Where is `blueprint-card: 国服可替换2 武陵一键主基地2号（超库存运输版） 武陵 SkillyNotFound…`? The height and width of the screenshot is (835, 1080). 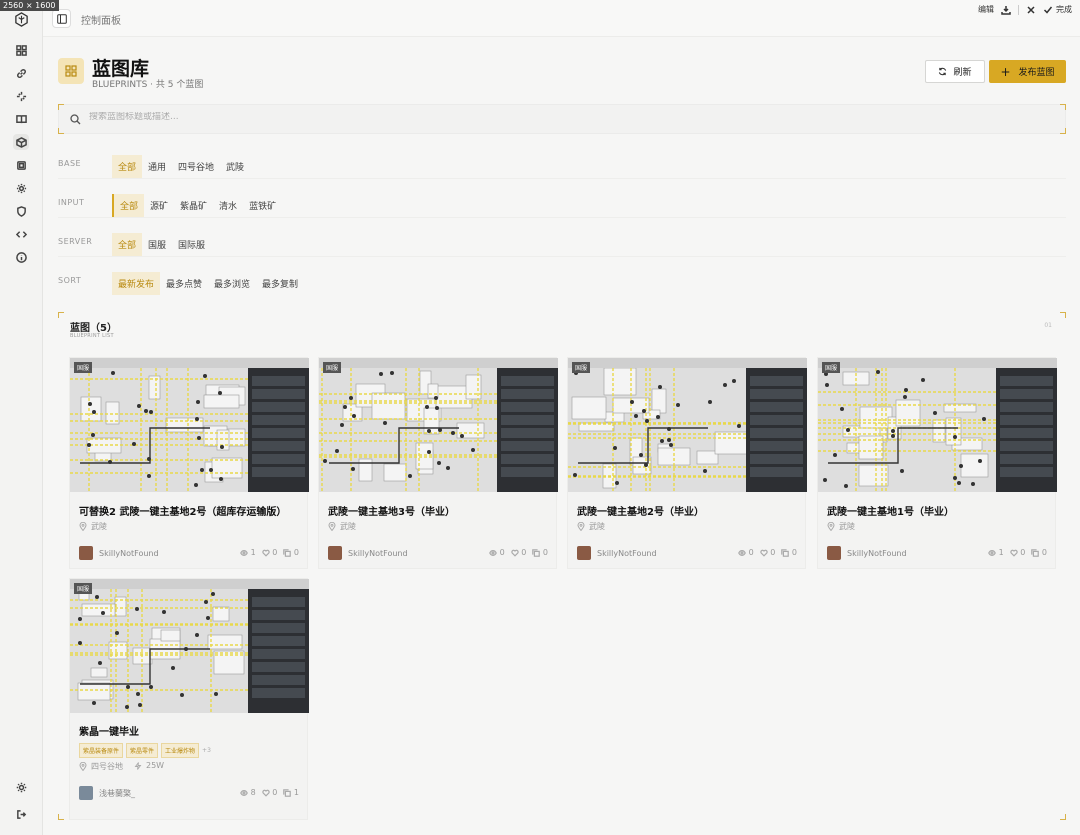
blueprint-card: 国服可替换2 武陵一键主基地2号（超库存运输版） 武陵 SkillyNotFound… is located at coordinates (189, 463).